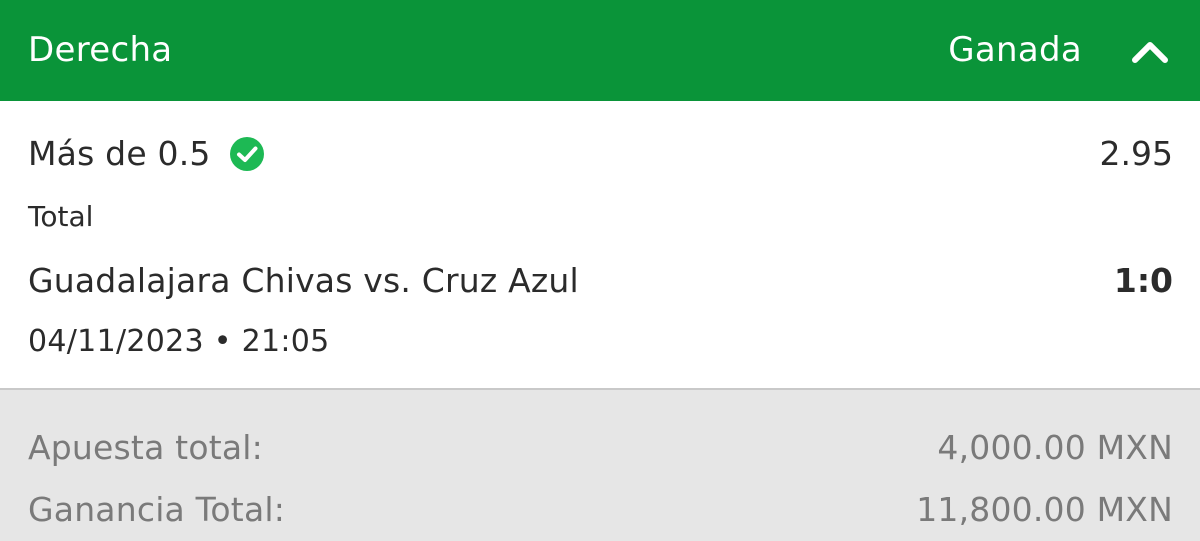 The image size is (1200, 541). I want to click on stake-label: Apuesta total:, so click(145, 447).